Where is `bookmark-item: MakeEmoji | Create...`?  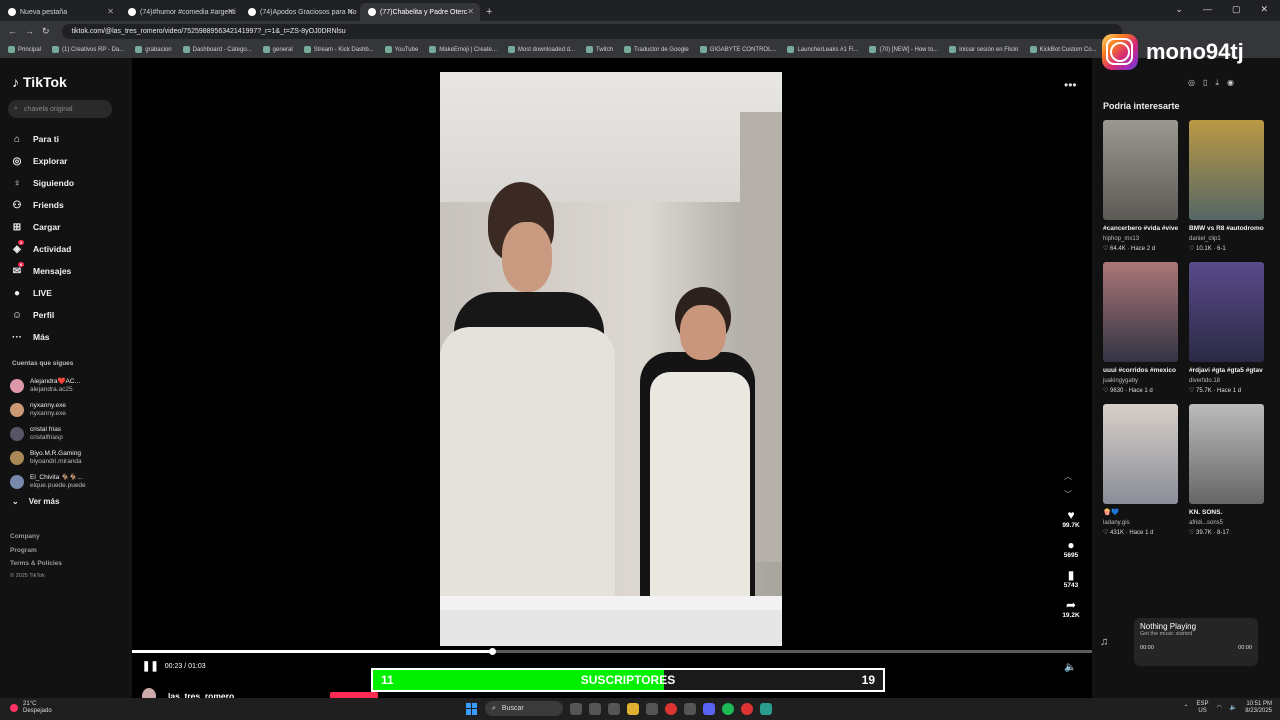 bookmark-item: MakeEmoji | Create... is located at coordinates (463, 49).